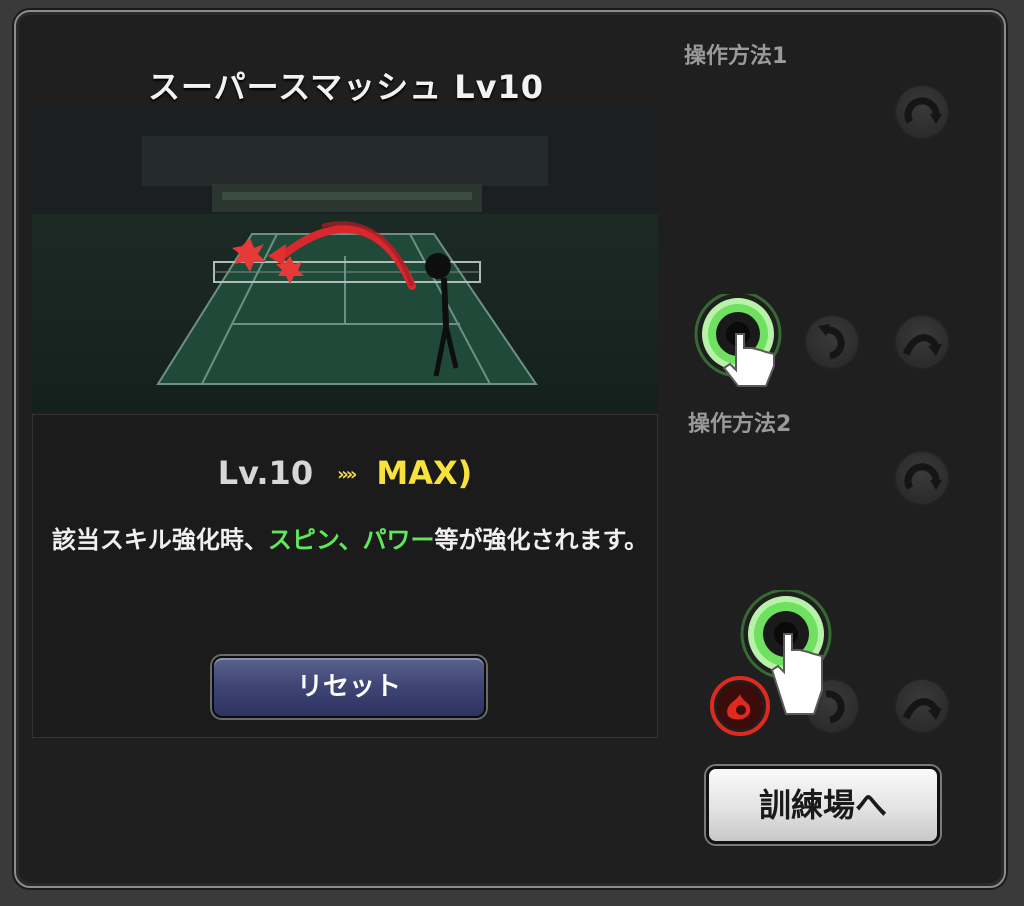  Describe the element at coordinates (424, 473) in the screenshot. I see `next-level: MAX)` at that location.